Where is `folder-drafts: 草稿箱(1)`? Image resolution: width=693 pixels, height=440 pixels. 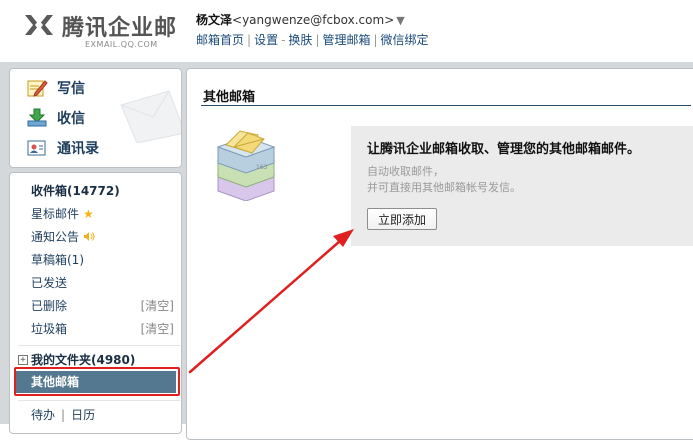
folder-drafts: 草稿箱(1) is located at coordinates (95, 260).